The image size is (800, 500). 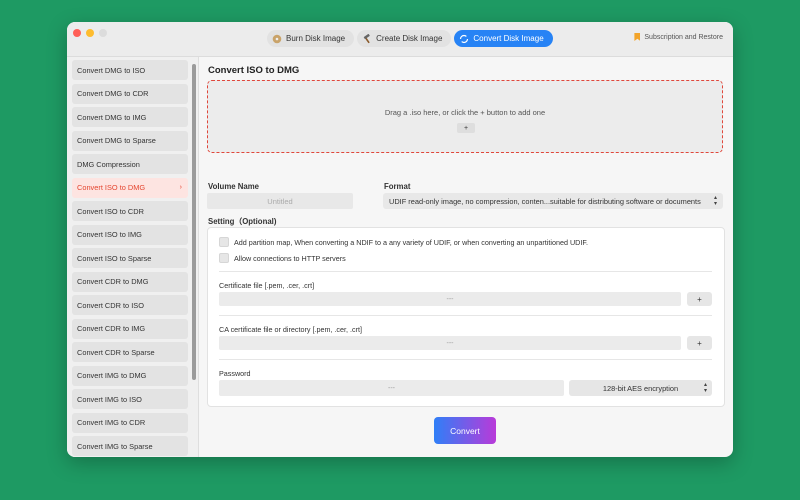 I want to click on volume-name-label: Volume Name, so click(x=233, y=186).